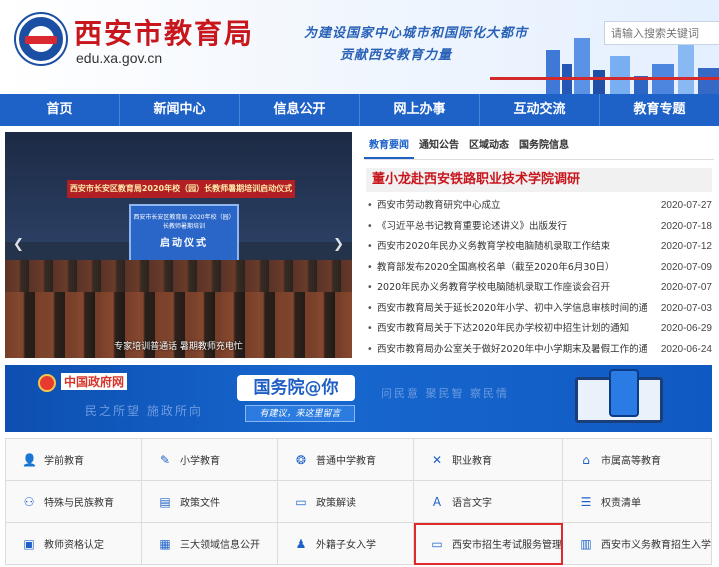 This screenshot has width=719, height=567. I want to click on news-title: 教育部发布2020全国高校名单（截至2020年6月30日）, so click(512, 268).